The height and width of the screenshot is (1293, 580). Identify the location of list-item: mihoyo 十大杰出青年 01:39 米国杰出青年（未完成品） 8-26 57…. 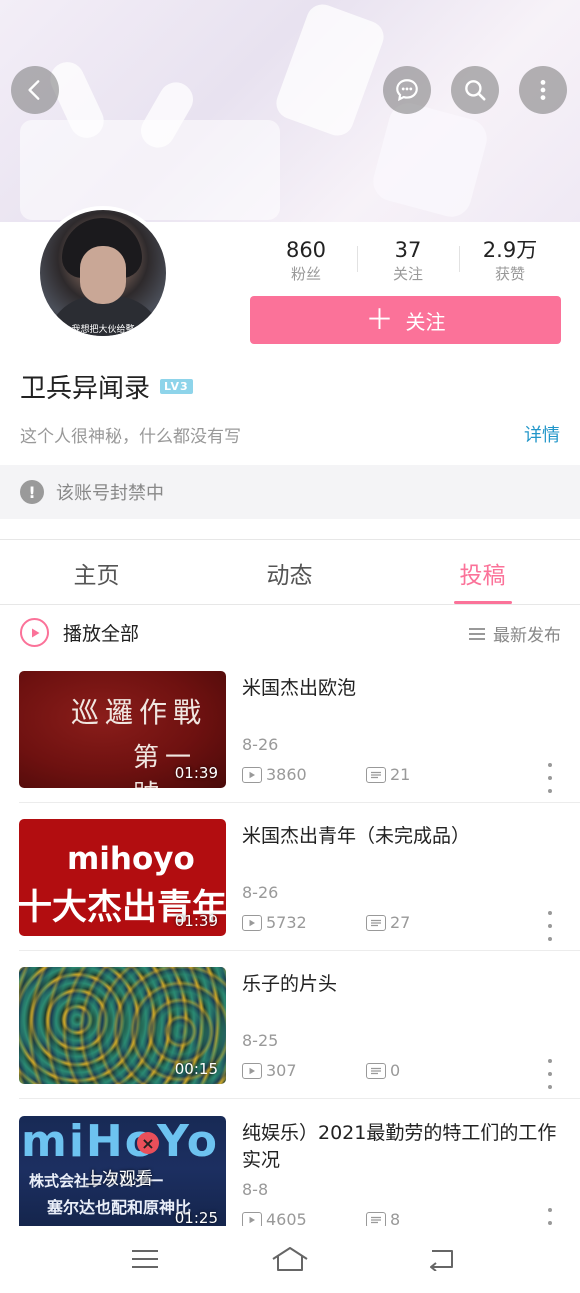
(290, 893).